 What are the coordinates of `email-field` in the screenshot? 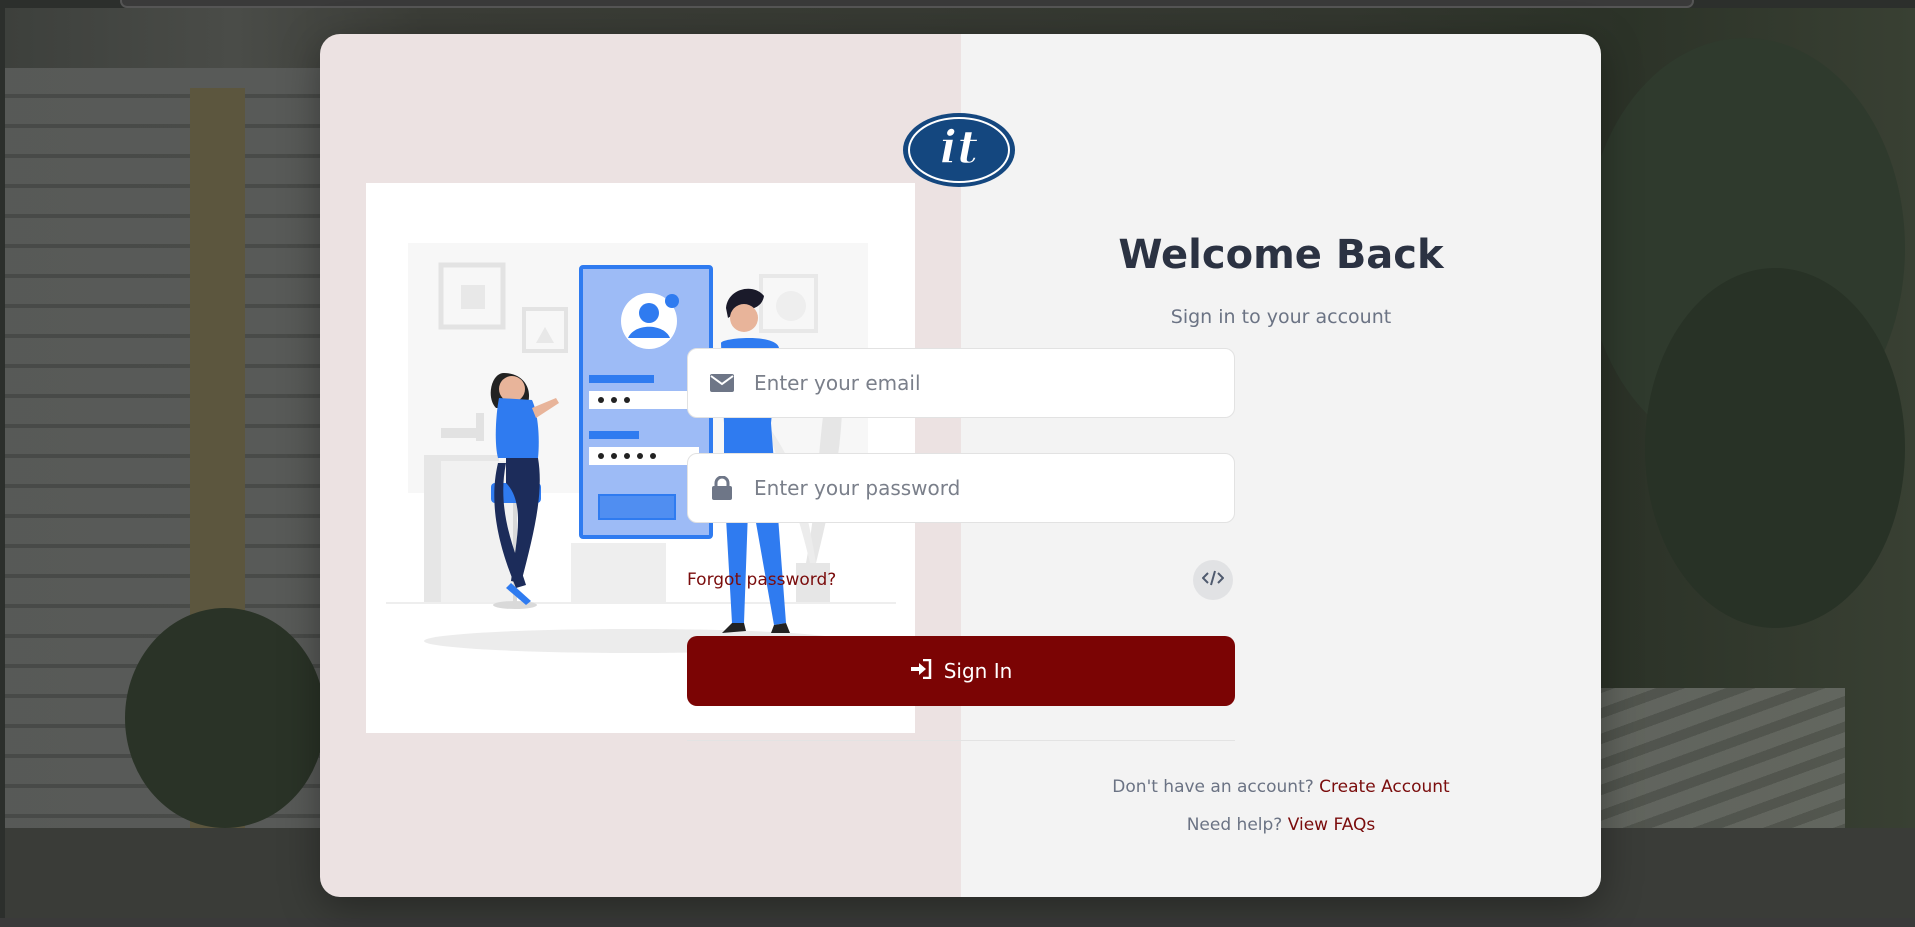 It's located at (961, 383).